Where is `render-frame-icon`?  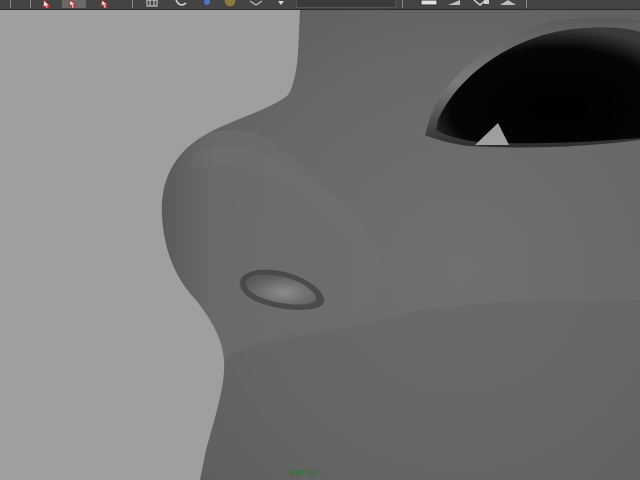 render-frame-icon is located at coordinates (454, 4).